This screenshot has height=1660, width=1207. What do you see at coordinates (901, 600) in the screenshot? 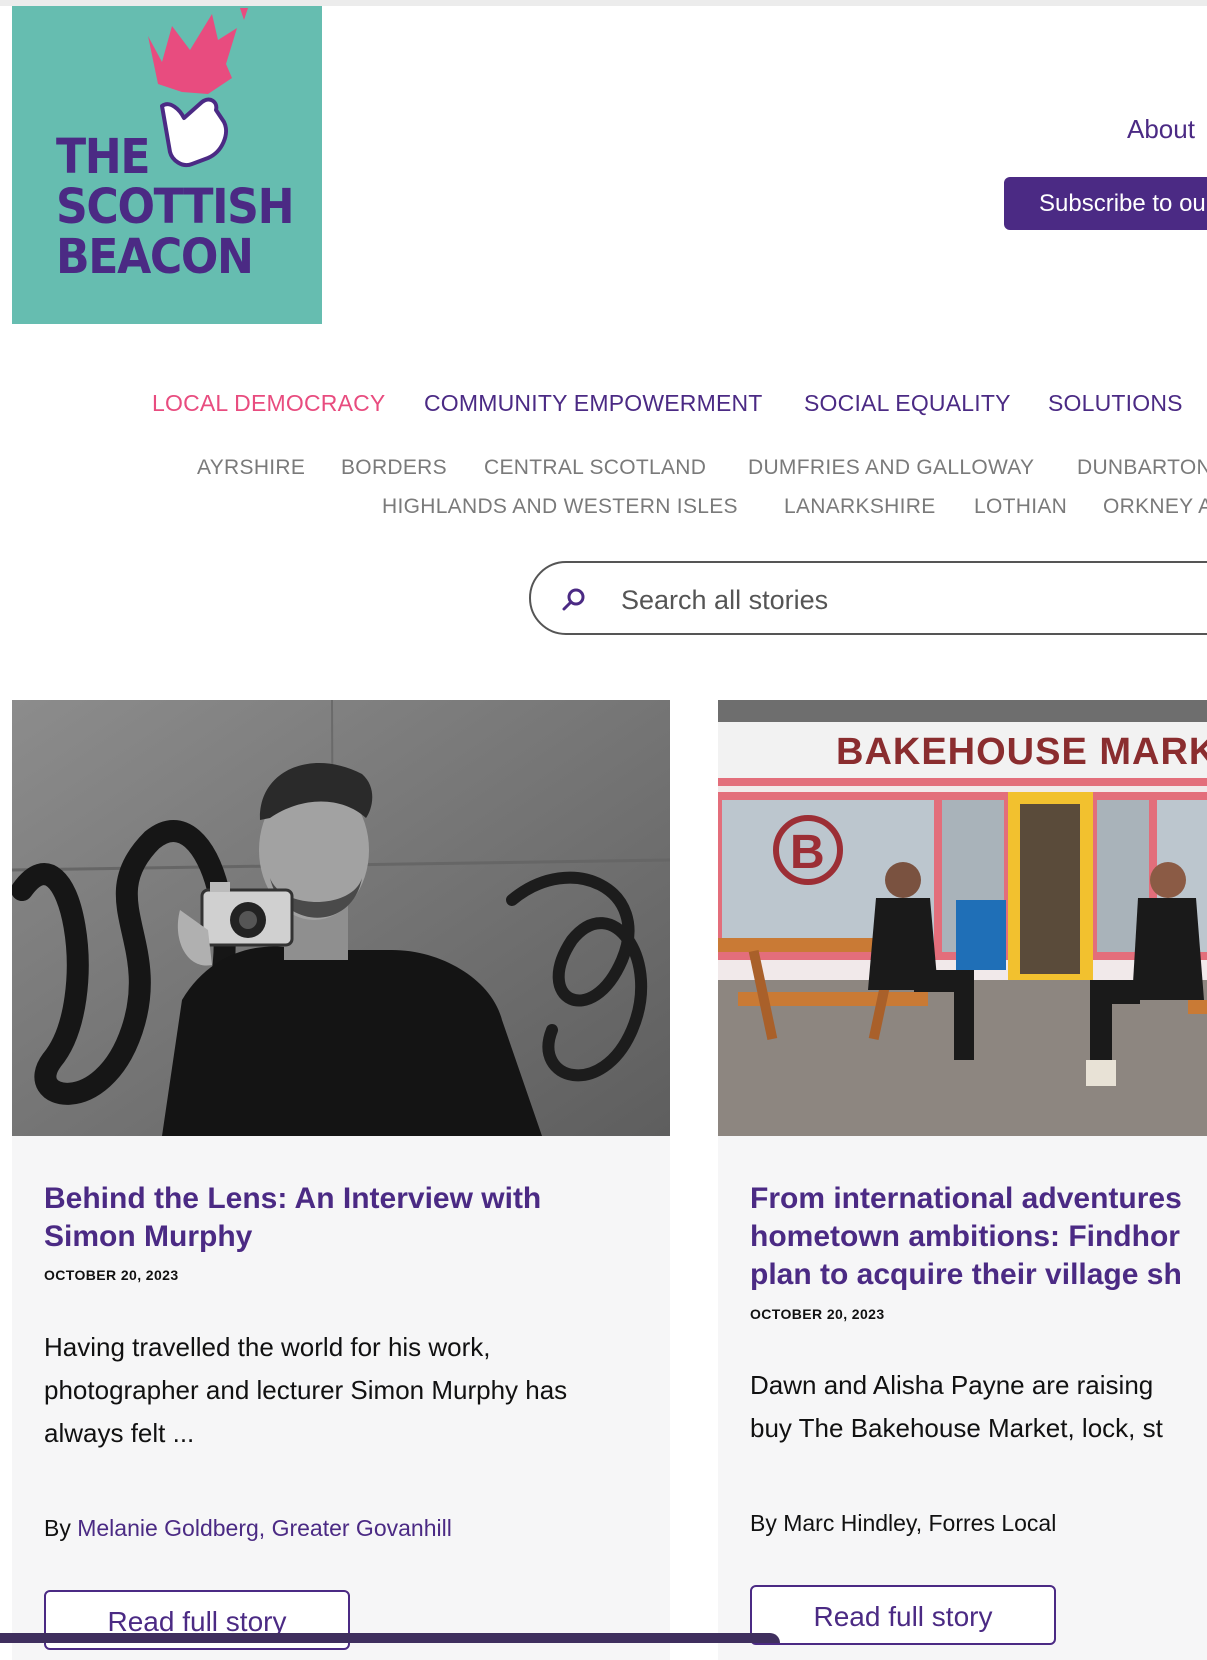
I see `search-input` at bounding box center [901, 600].